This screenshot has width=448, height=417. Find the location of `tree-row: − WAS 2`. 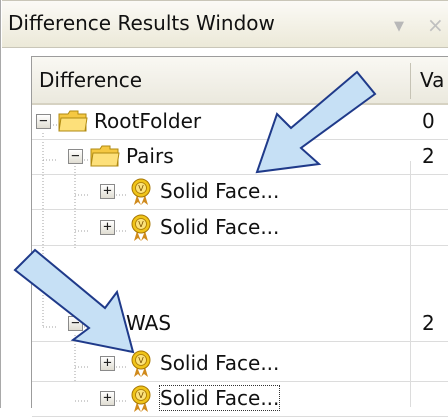

tree-row: − WAS 2 is located at coordinates (240, 324).